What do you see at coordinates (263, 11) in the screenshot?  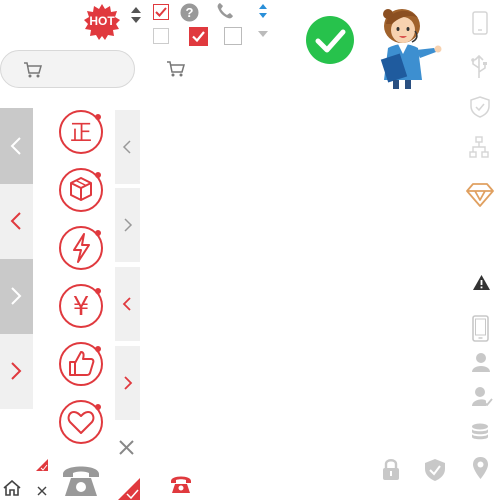 I see `sort-blue-icon` at bounding box center [263, 11].